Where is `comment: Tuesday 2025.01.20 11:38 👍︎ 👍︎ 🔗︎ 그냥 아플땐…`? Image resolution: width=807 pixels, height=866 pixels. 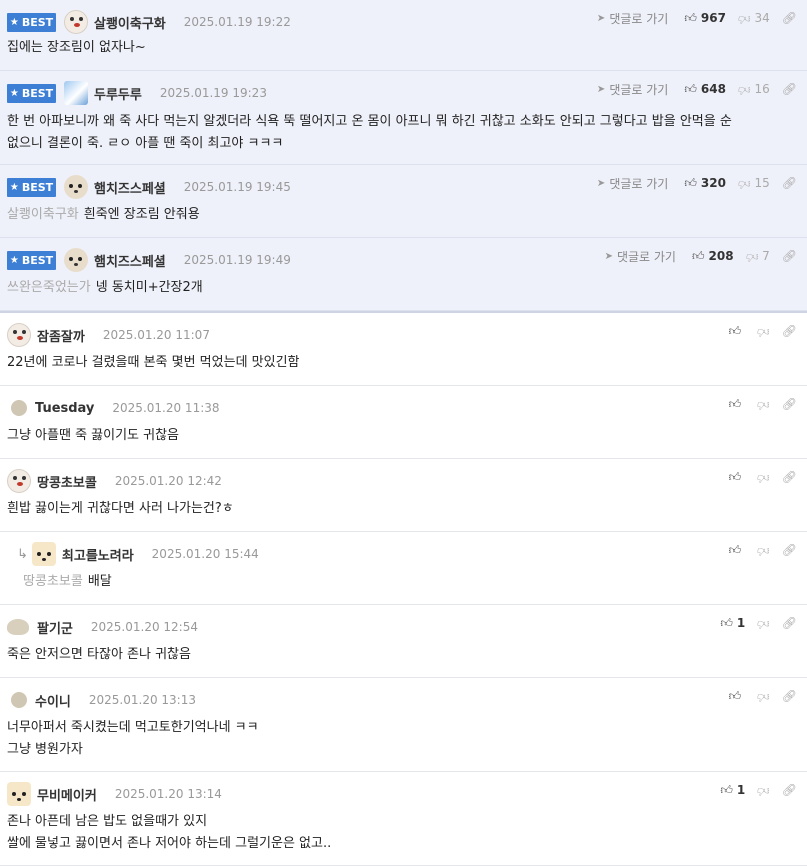
comment: Tuesday 2025.01.20 11:38 👍︎ 👍︎ 🔗︎ 그냥 아플땐… is located at coordinates (403, 422).